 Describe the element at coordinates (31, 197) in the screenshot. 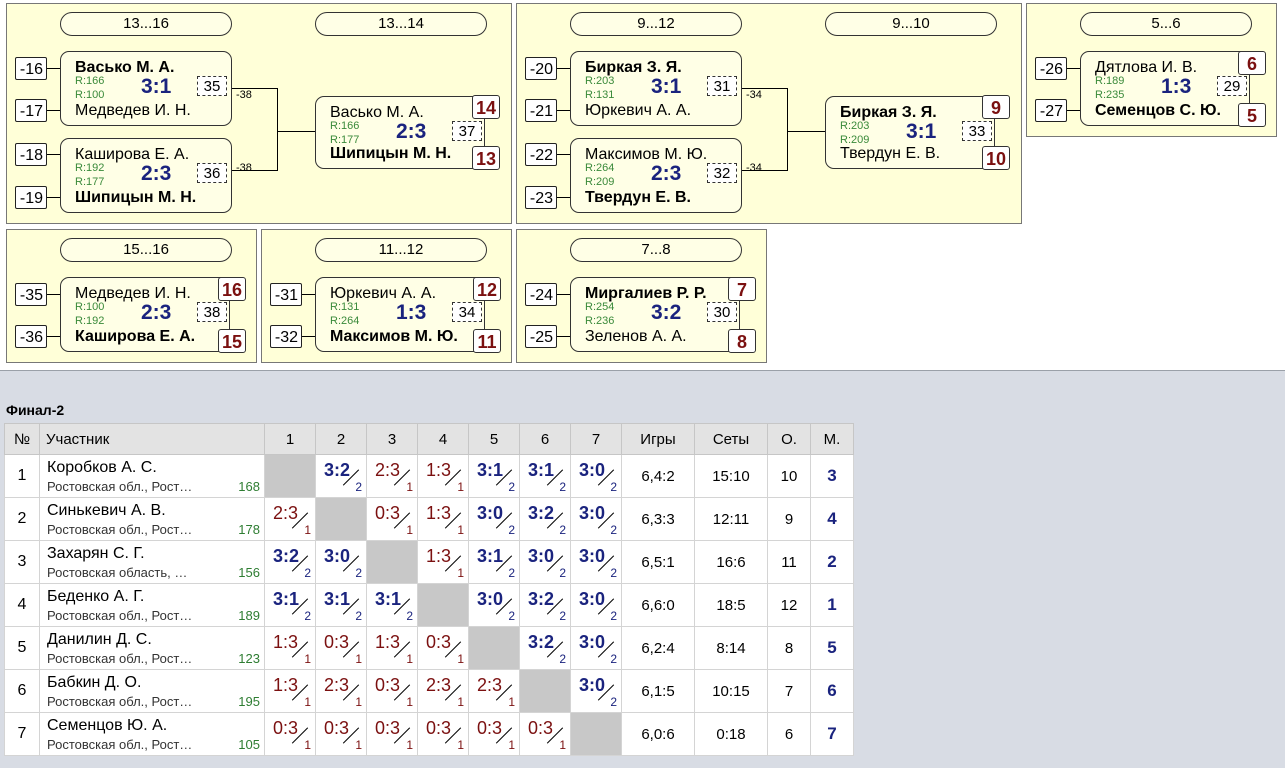

I see `seed-box: -19` at that location.